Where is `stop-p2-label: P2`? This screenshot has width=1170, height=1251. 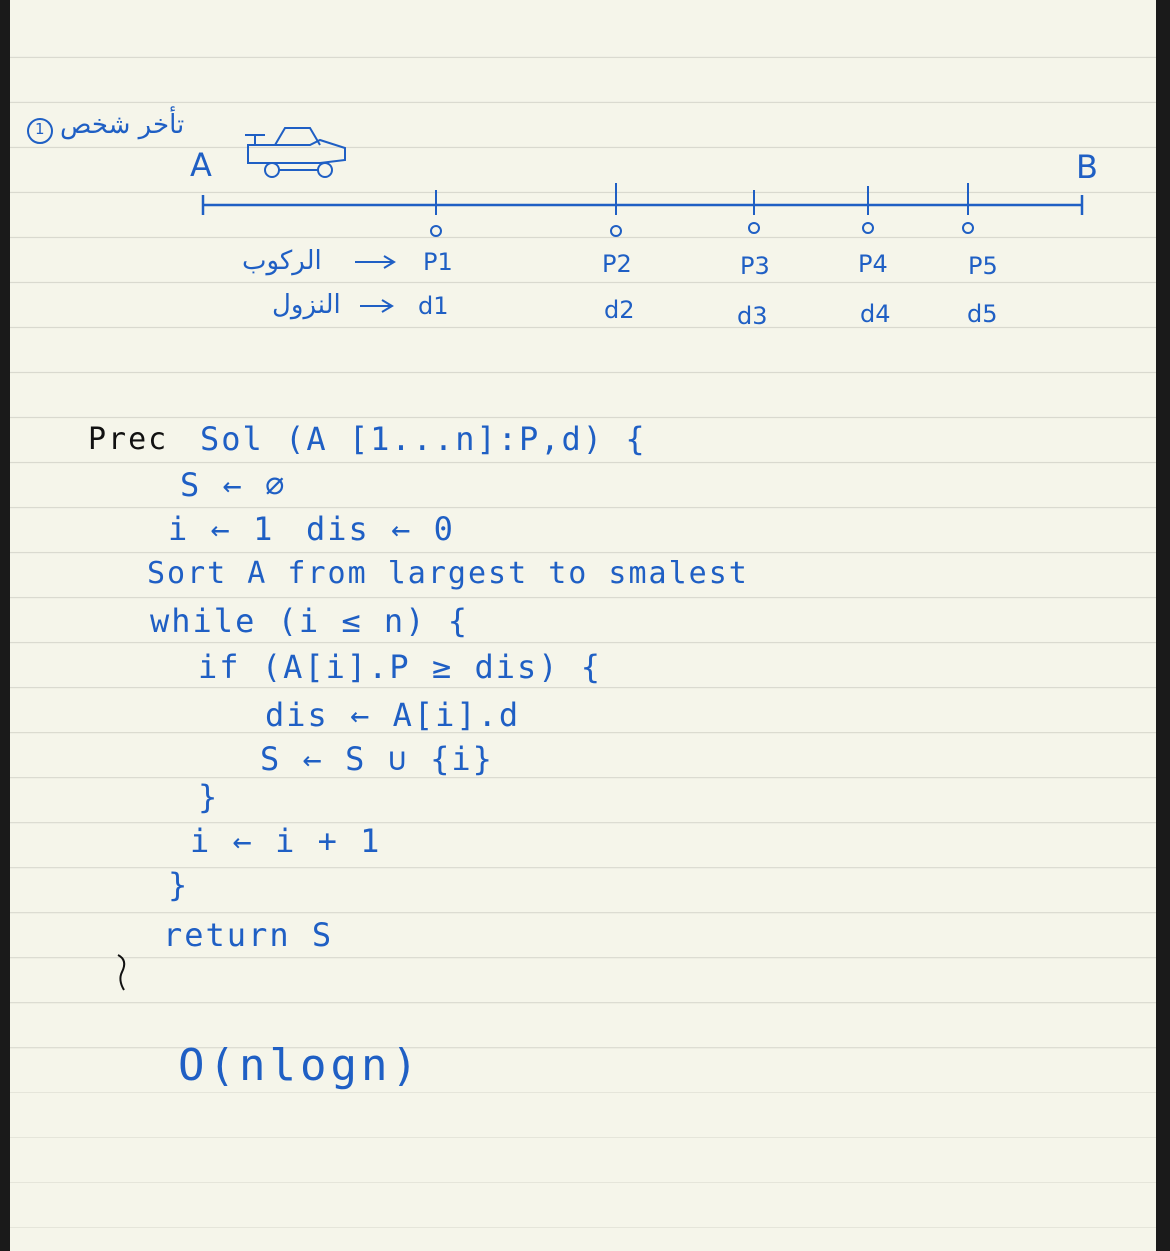 stop-p2-label: P2 is located at coordinates (617, 264).